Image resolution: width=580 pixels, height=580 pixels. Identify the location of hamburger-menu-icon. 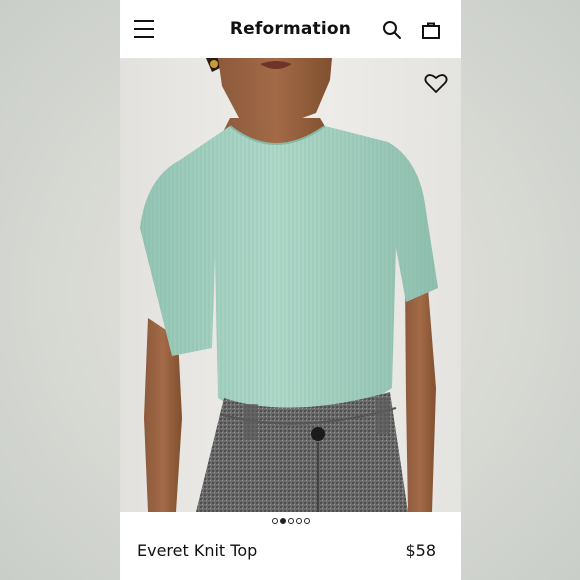
(144, 29).